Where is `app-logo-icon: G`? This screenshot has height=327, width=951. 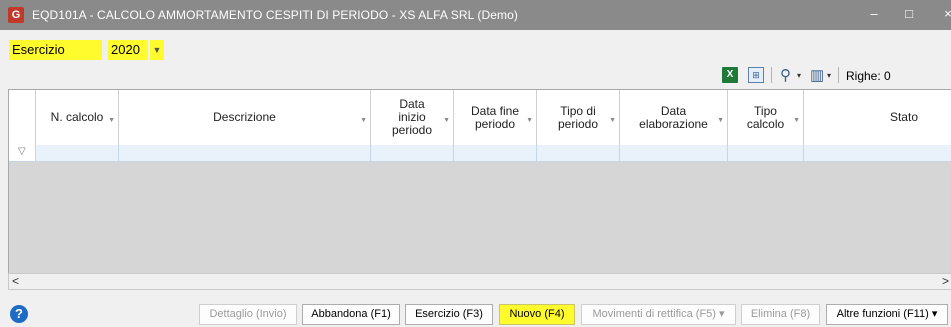
app-logo-icon: G is located at coordinates (16, 15).